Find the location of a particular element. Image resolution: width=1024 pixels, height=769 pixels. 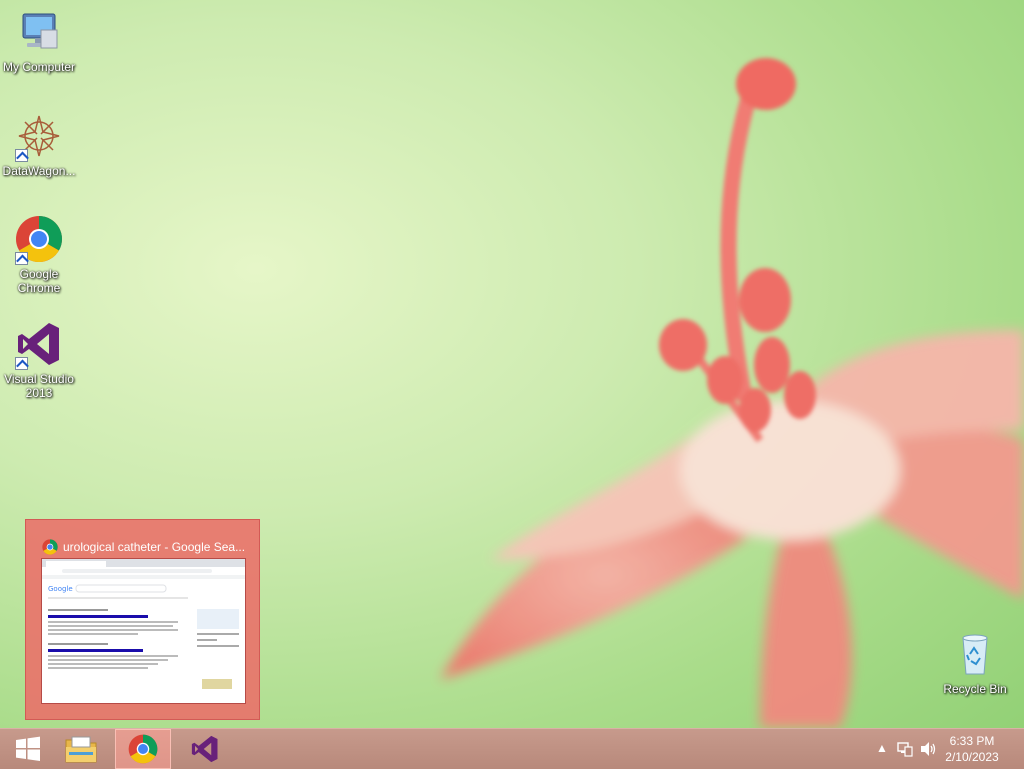

clock-date: 2/10/2023 is located at coordinates (972, 757).